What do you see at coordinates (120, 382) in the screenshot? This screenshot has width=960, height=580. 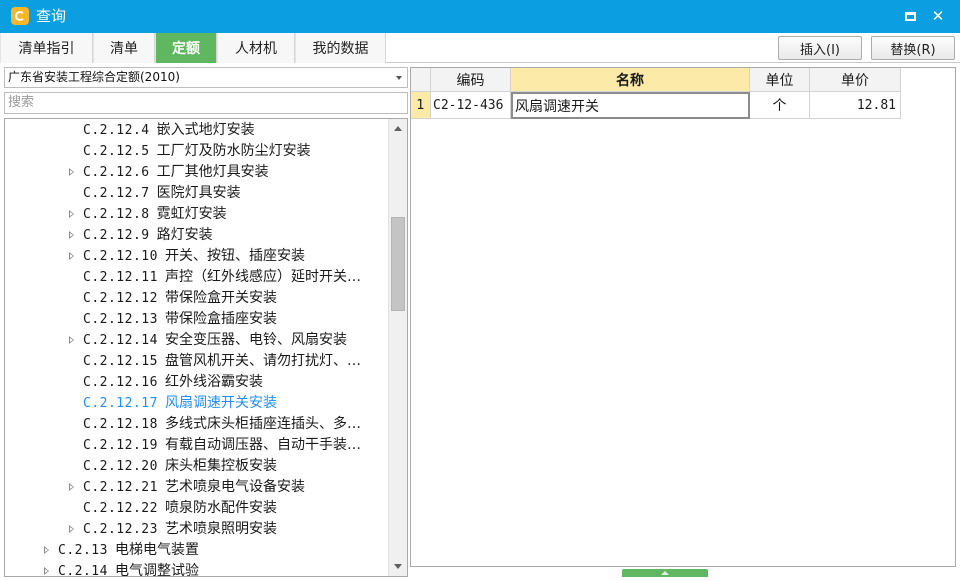 I see `tree-item-code: C.2.12.16` at bounding box center [120, 382].